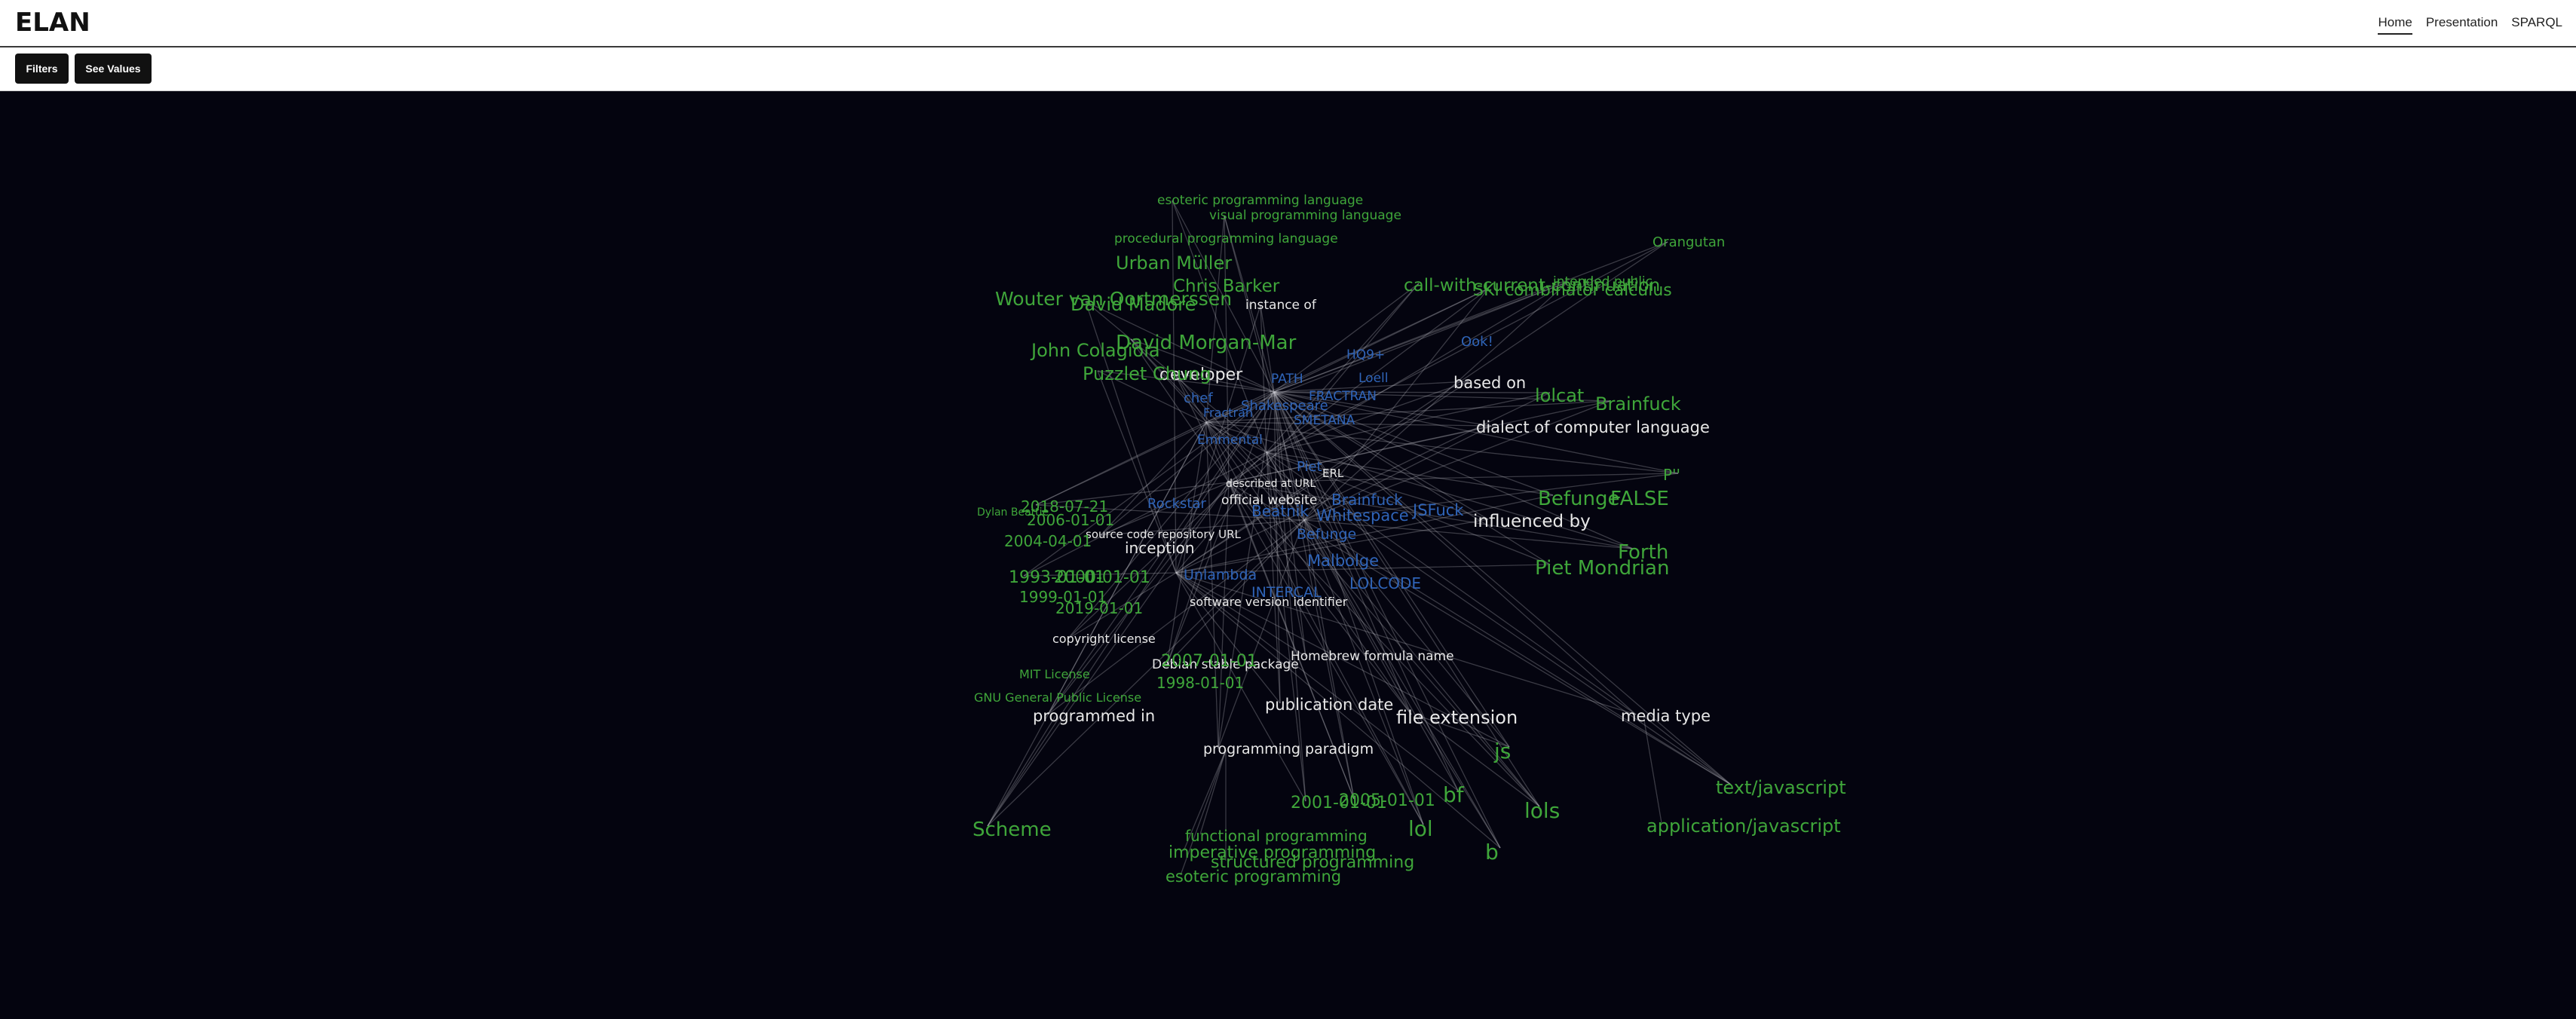 The width and height of the screenshot is (2576, 1019). Describe the element at coordinates (1286, 593) in the screenshot. I see `entity-node: INTERCAL` at that location.